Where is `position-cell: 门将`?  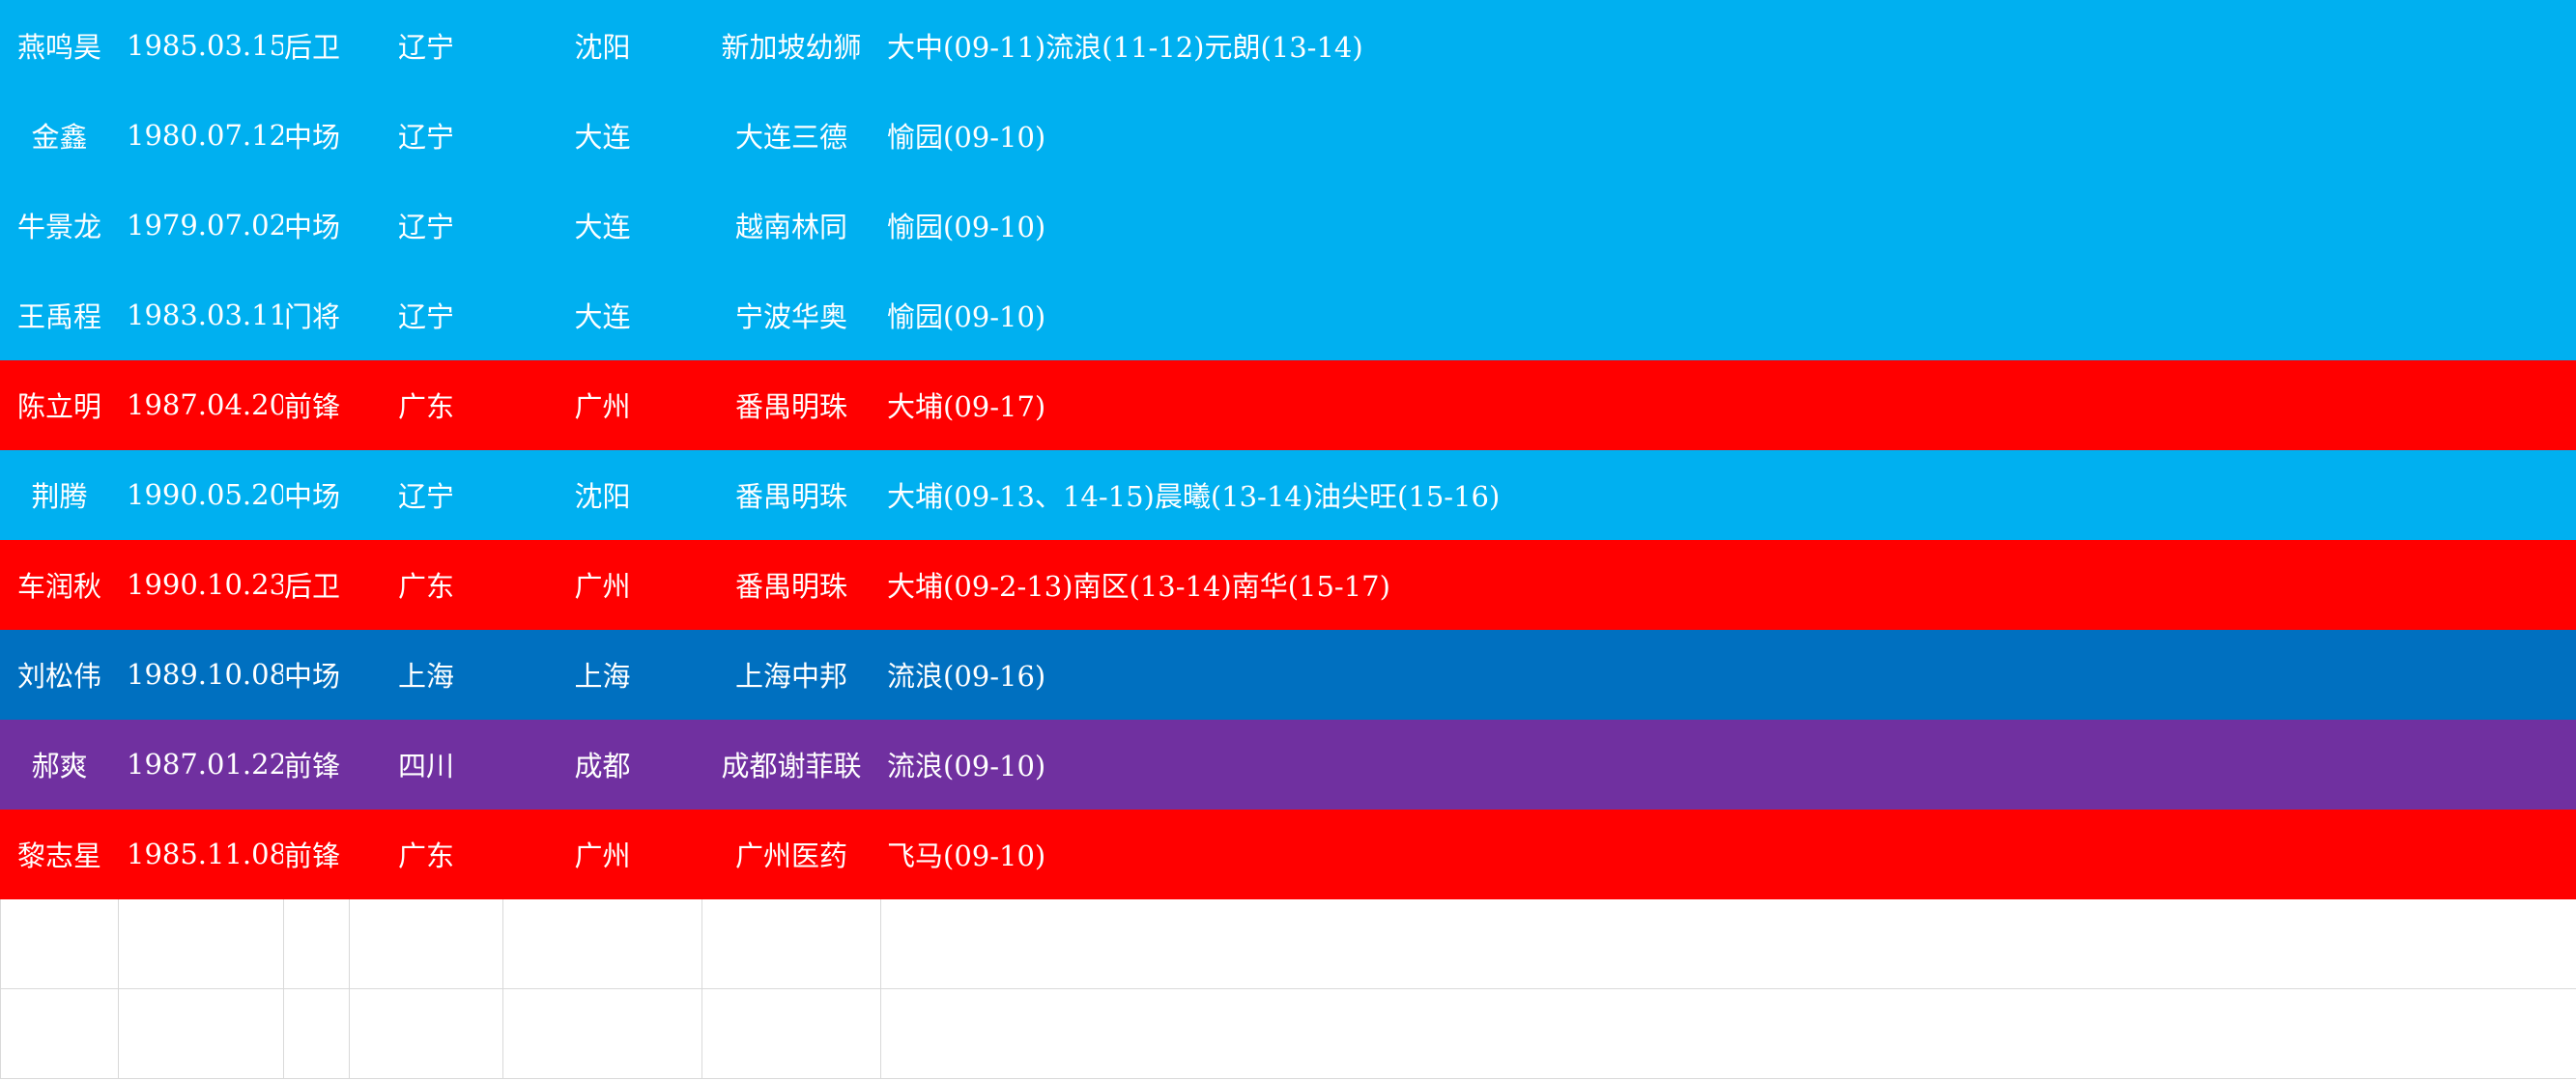 position-cell: 门将 is located at coordinates (317, 315).